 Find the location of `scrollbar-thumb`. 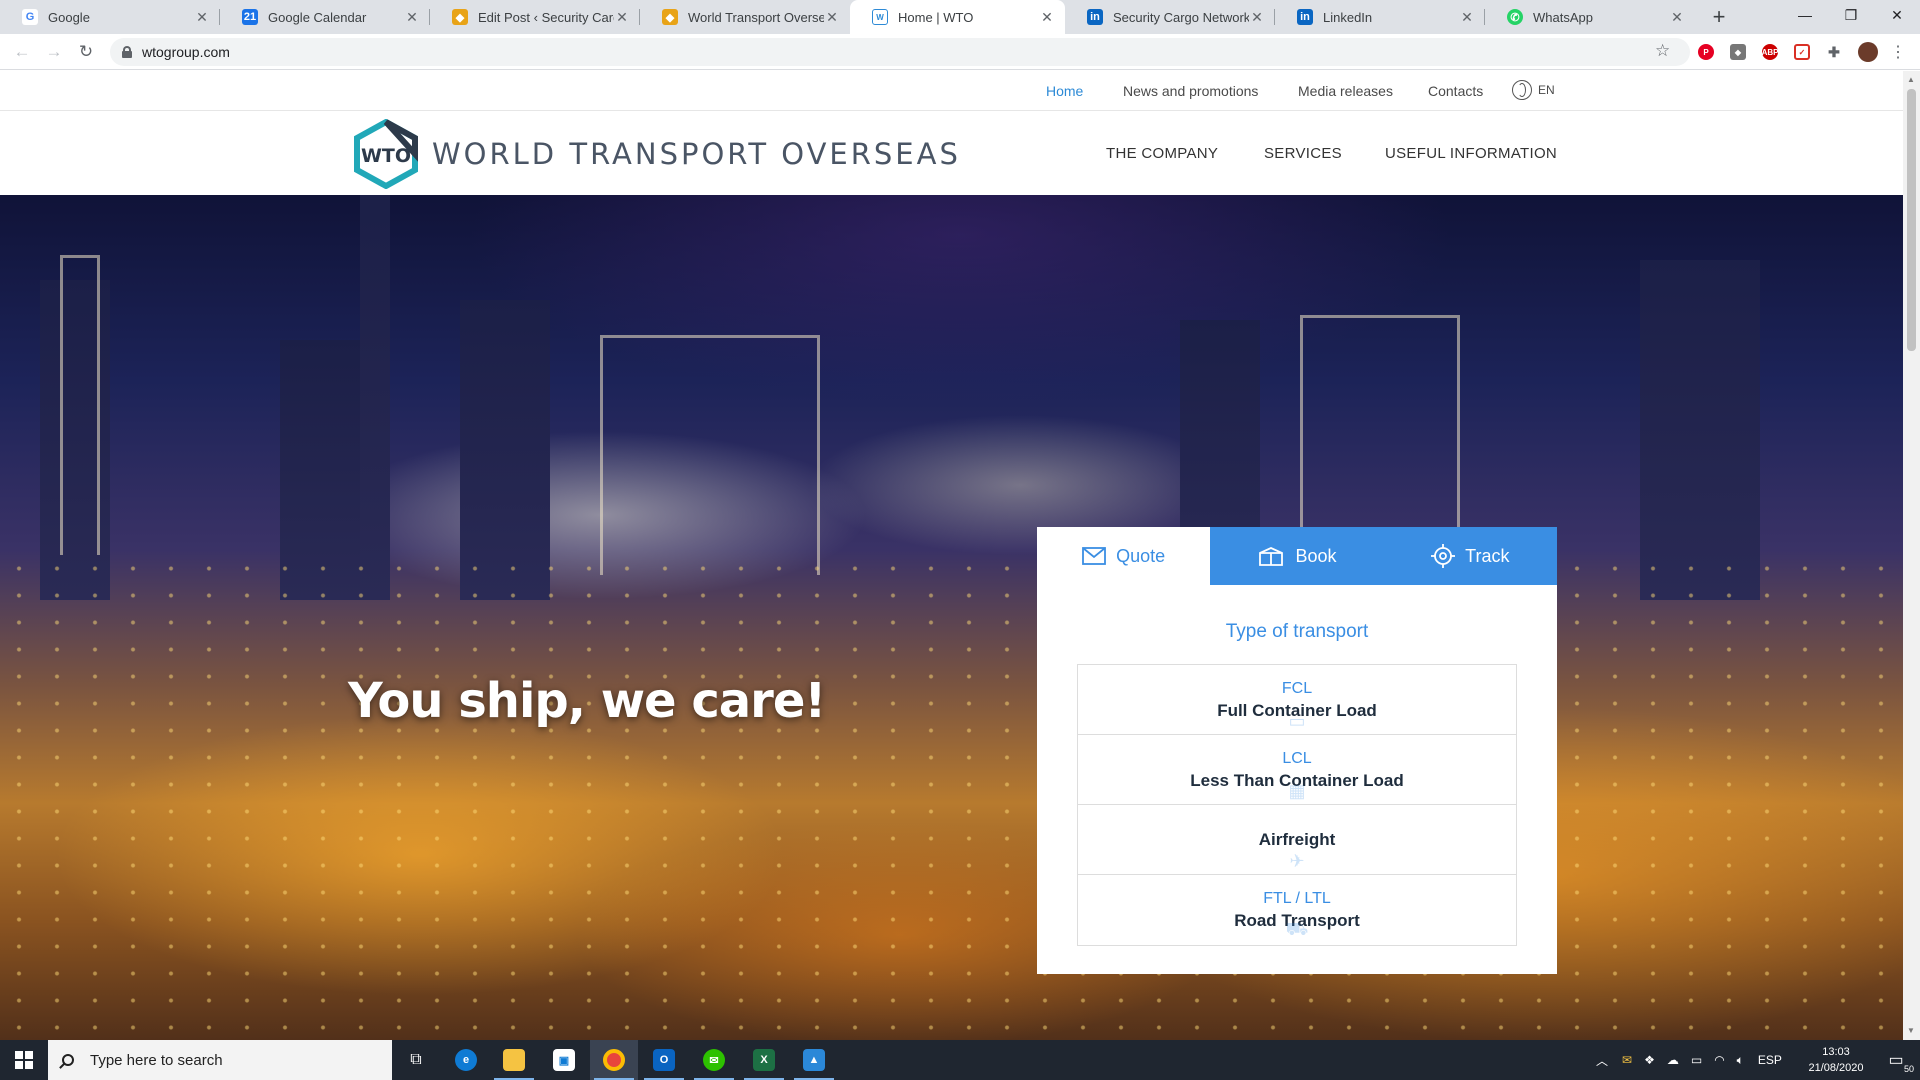

scrollbar-thumb is located at coordinates (1911, 220).